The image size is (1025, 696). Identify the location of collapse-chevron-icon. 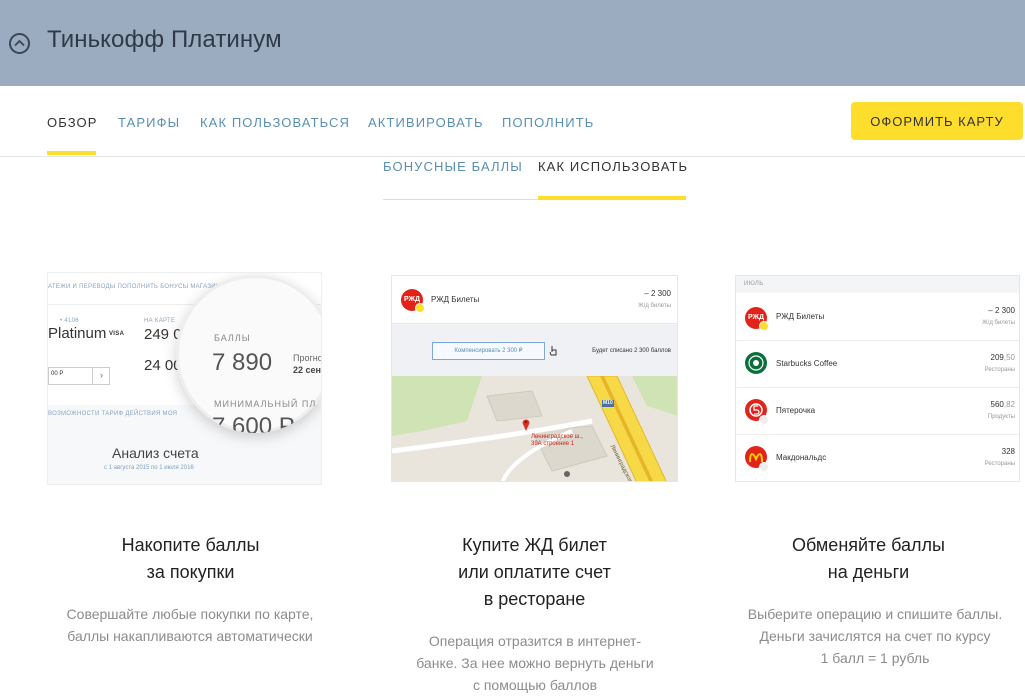
(19, 43).